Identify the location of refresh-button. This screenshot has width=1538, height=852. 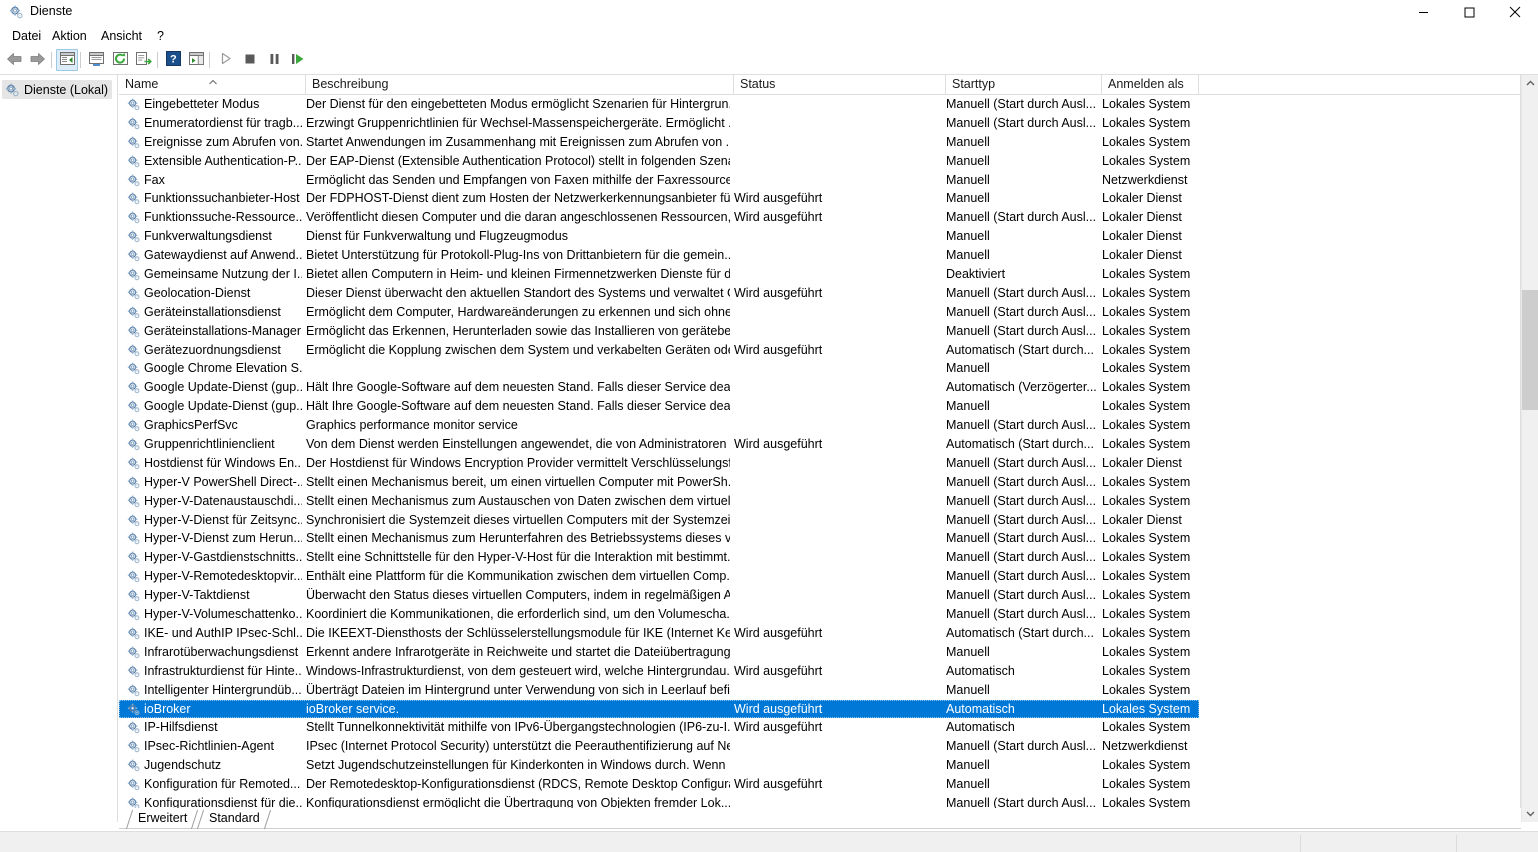
(120, 60).